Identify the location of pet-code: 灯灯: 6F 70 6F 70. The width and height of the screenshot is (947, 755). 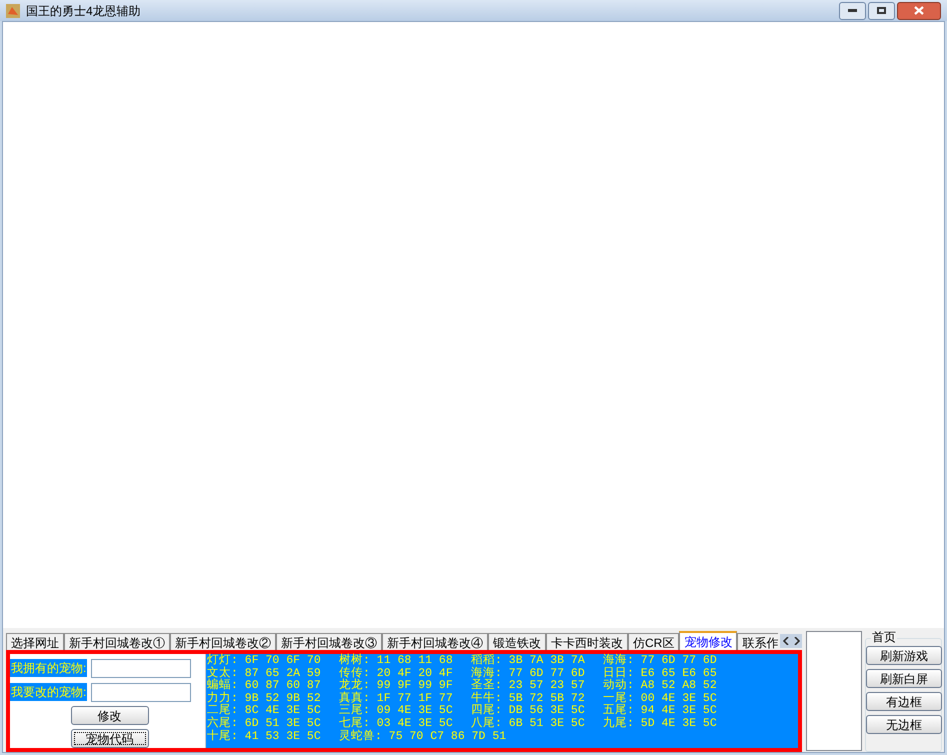
(264, 661).